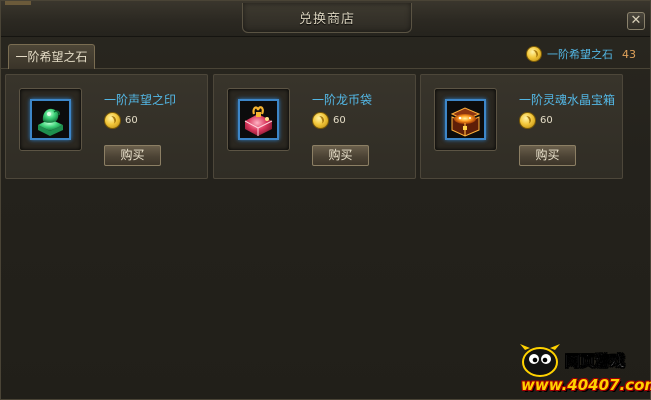  I want to click on titlebar: 兑换商店 ✕, so click(325, 19).